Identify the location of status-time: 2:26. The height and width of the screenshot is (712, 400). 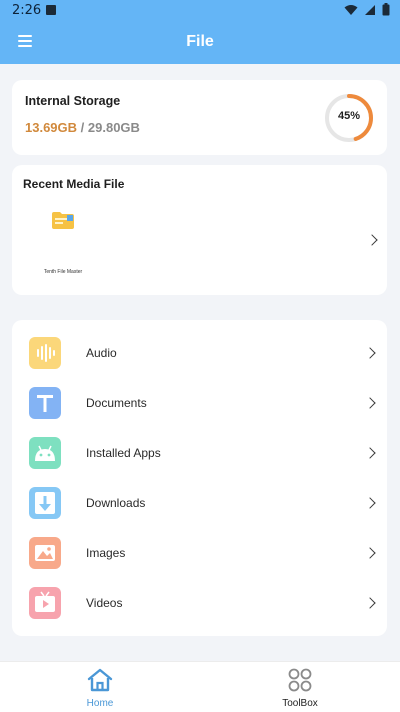
(27, 10).